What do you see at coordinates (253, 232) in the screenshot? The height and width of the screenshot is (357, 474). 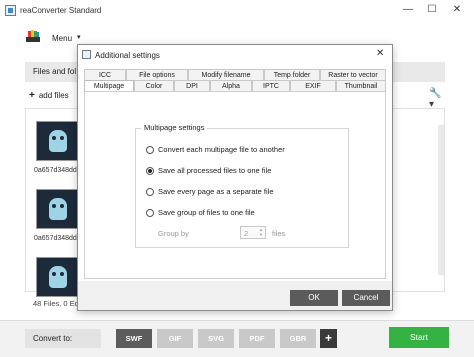 I see `group-by-stepper: 2 ▲ ▼` at bounding box center [253, 232].